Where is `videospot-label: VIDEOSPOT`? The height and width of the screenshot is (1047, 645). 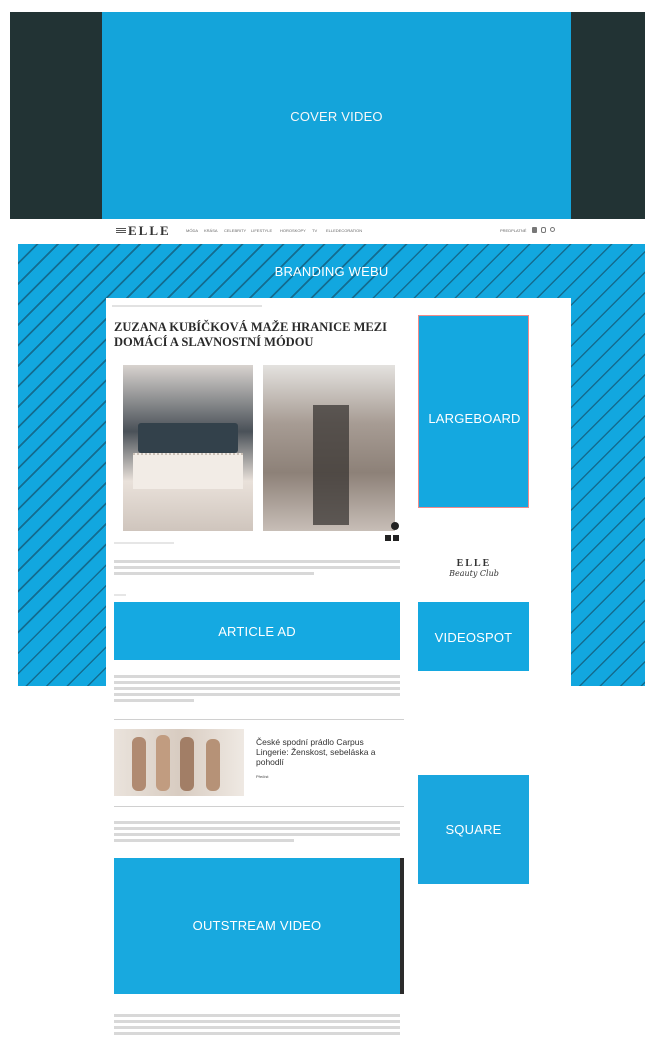
videospot-label: VIDEOSPOT is located at coordinates (473, 637).